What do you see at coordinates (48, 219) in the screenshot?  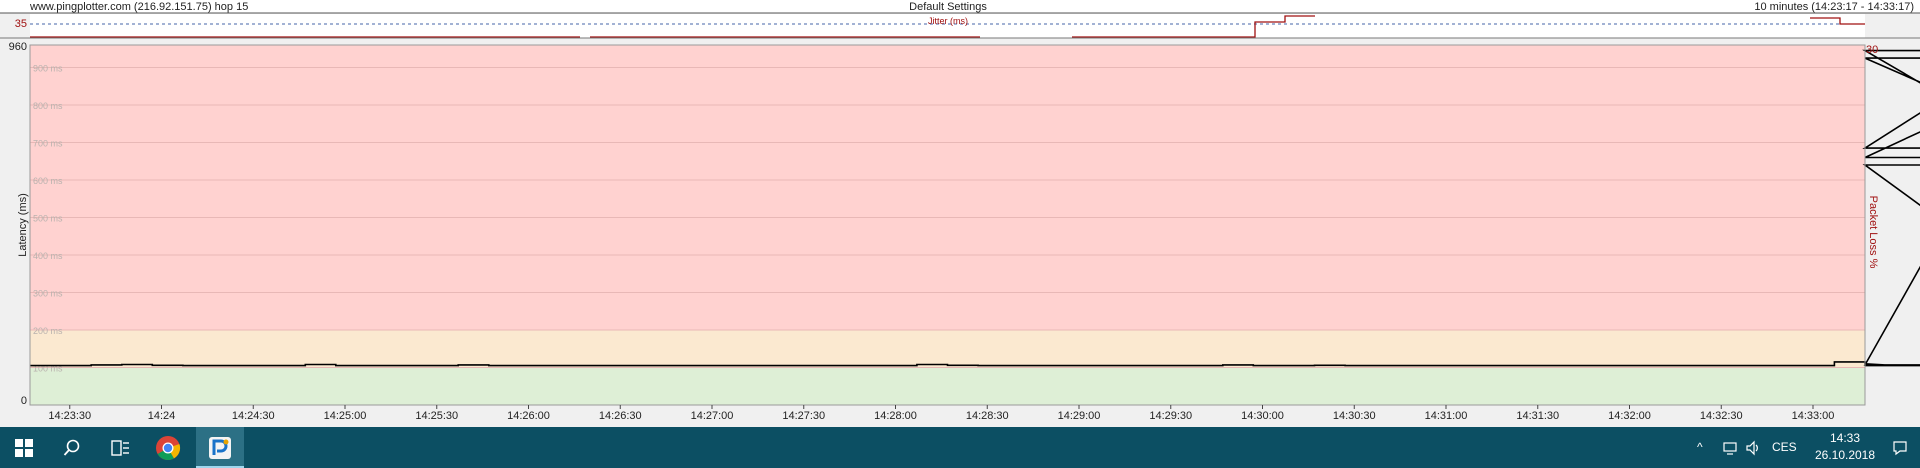 I see `grid-label: 500 ms` at bounding box center [48, 219].